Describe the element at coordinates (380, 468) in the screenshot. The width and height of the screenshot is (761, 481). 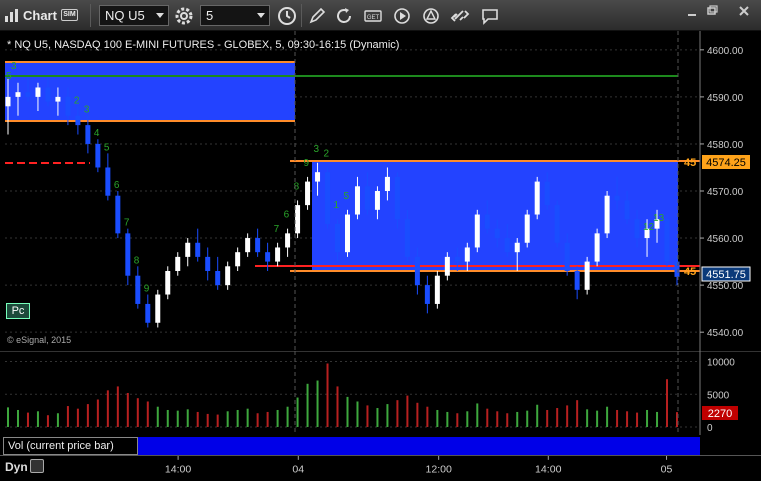
I see `time-axis: 14:00 04 12:00 14:00 05` at that location.